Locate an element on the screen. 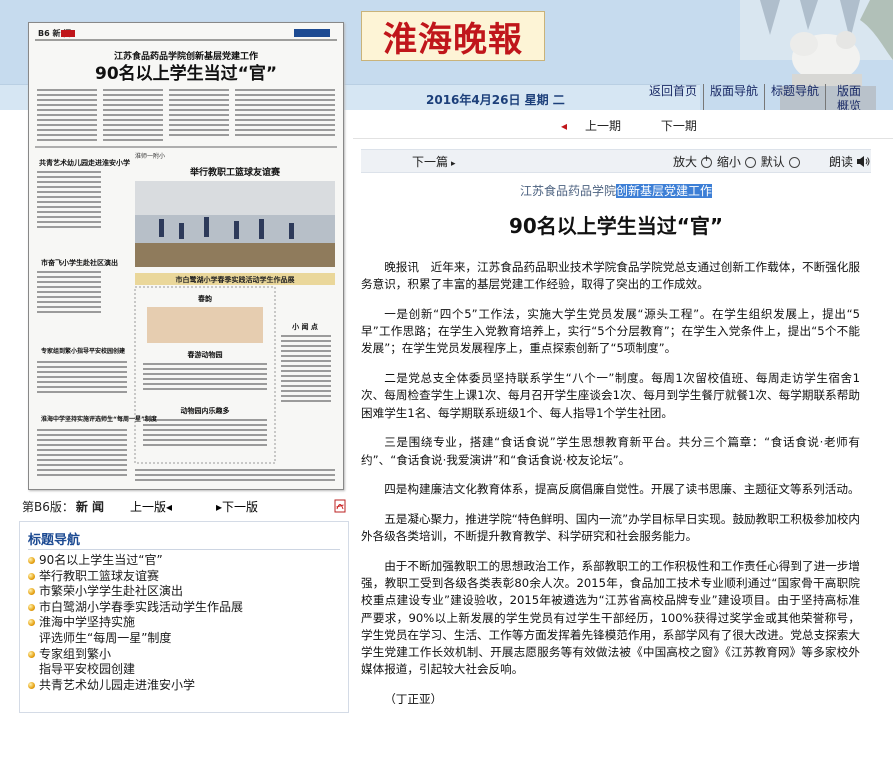 The width and height of the screenshot is (893, 757). zoom-out-option: 缩小 - is located at coordinates (736, 161).